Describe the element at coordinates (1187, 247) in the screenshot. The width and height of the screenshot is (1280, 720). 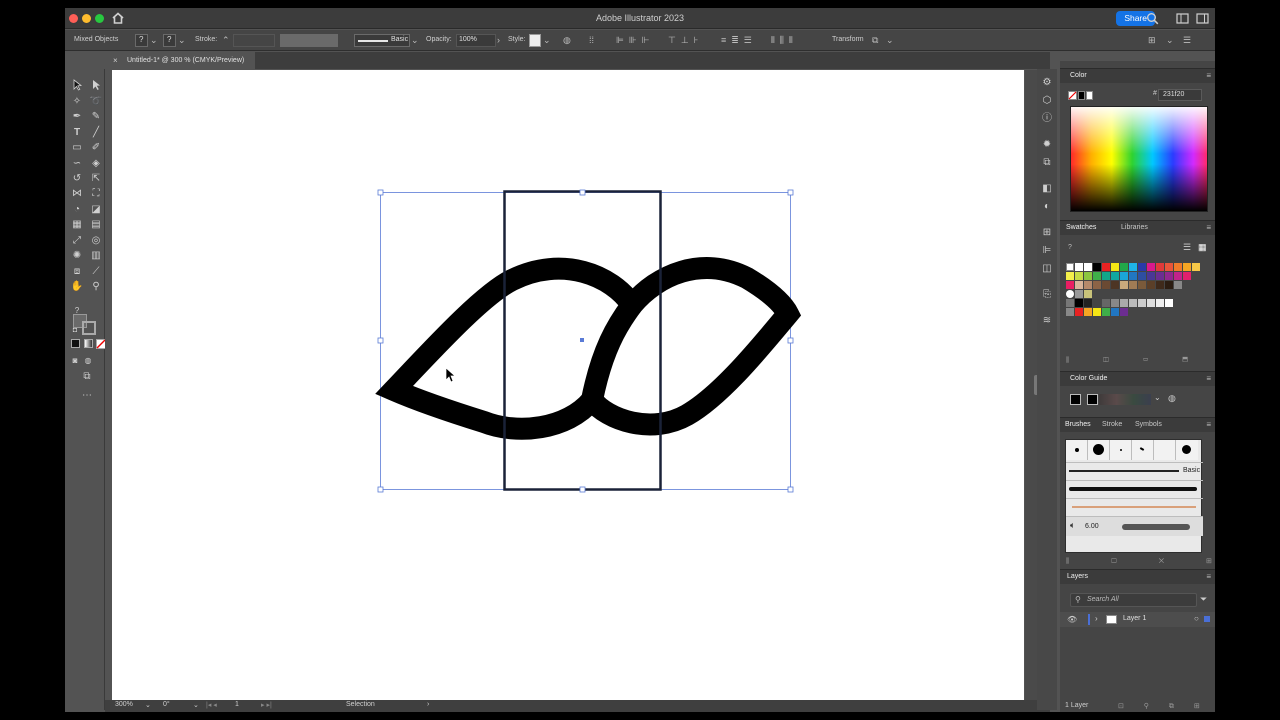
I see `list-view-icon: ☰` at that location.